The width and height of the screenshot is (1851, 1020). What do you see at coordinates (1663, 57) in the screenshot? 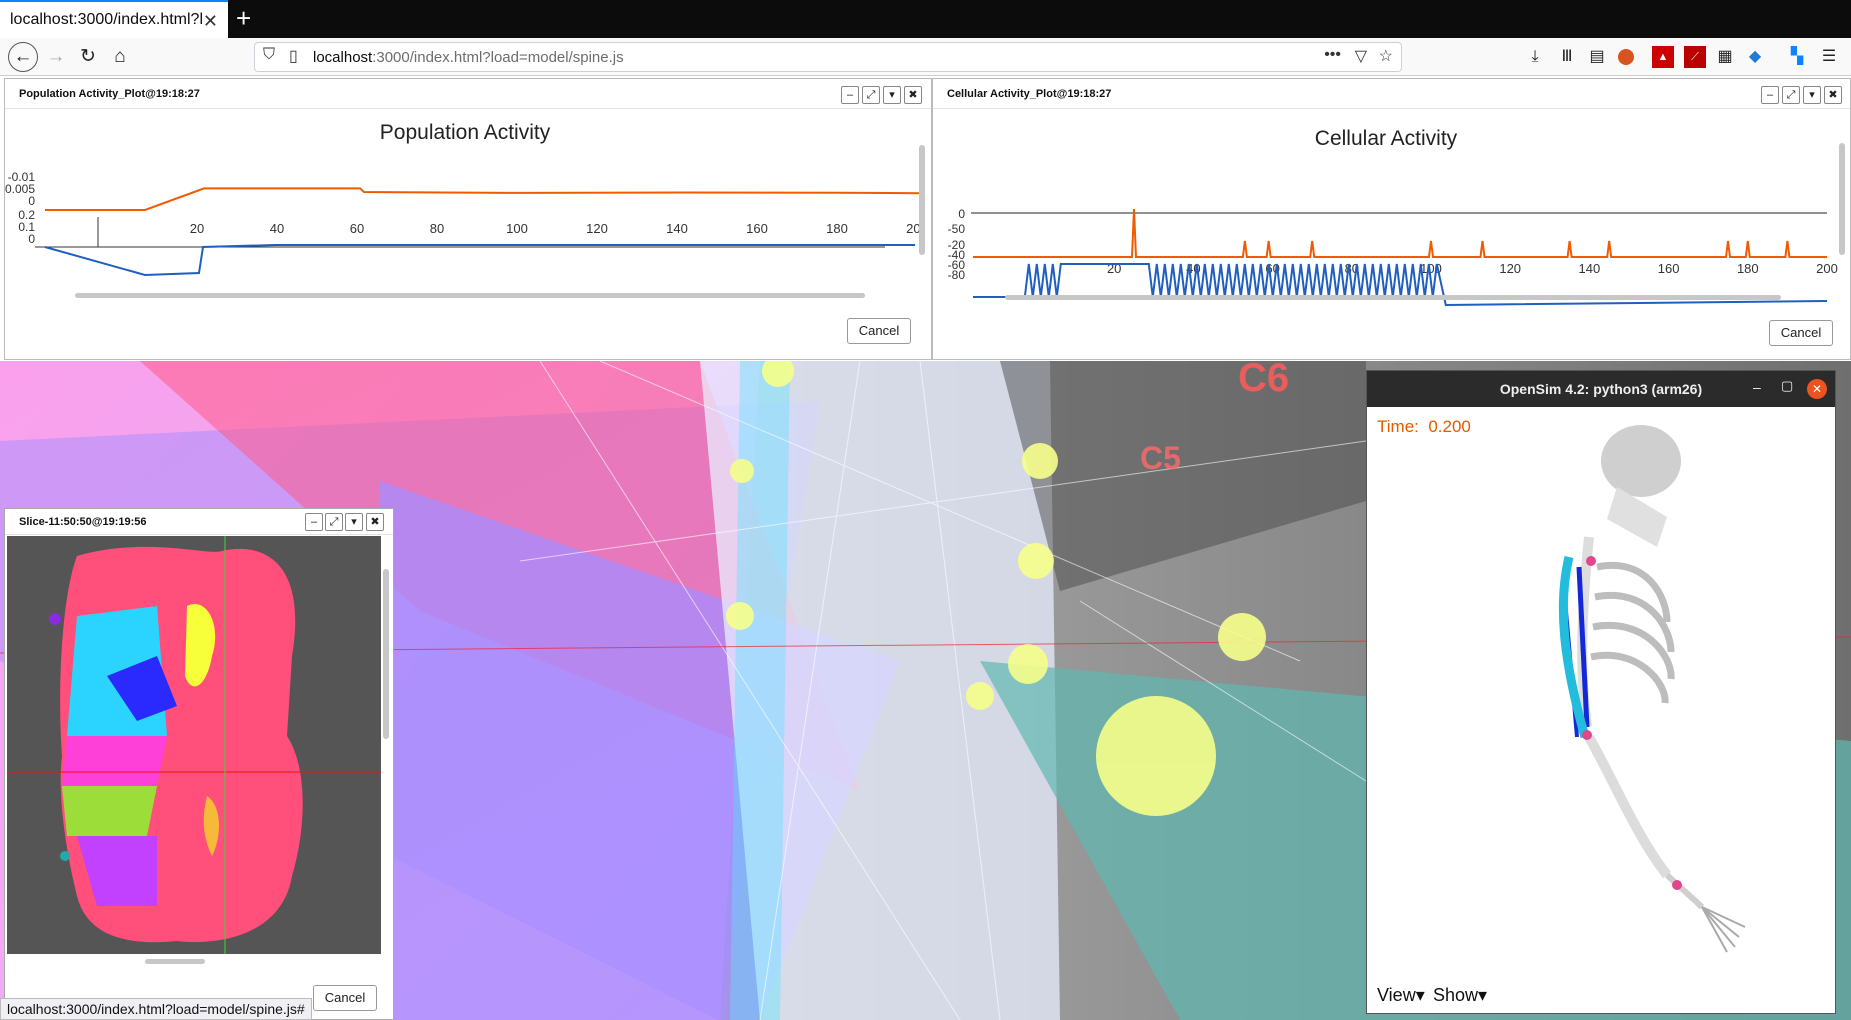
I see `extension-red-icon: ▲` at bounding box center [1663, 57].